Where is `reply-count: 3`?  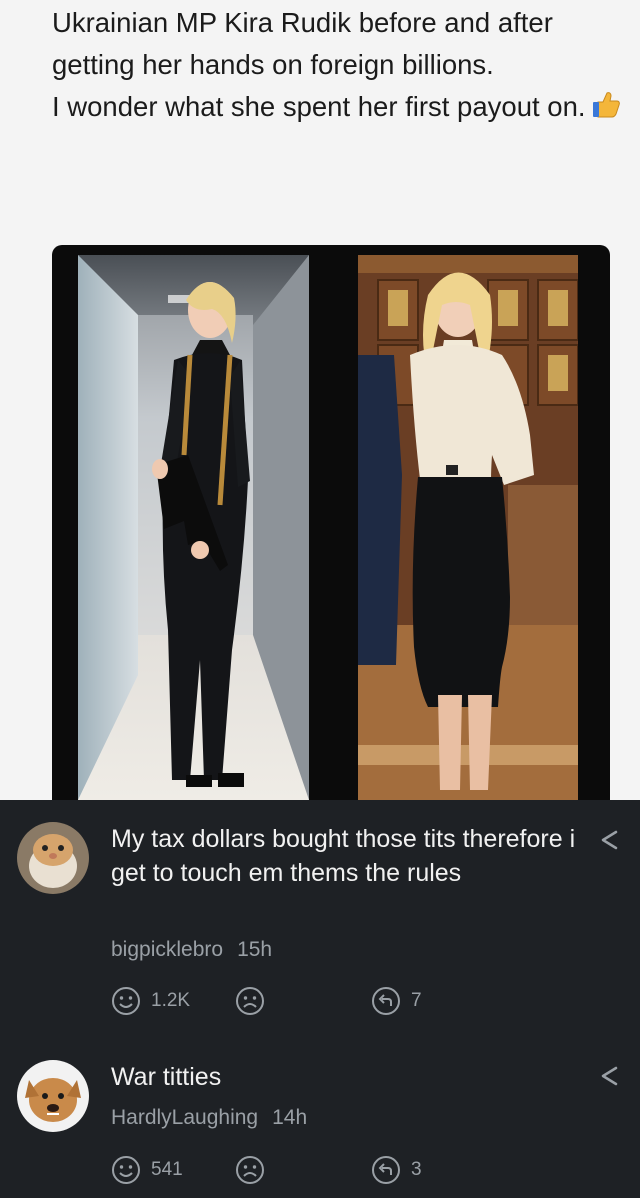
reply-count: 3 is located at coordinates (416, 1169).